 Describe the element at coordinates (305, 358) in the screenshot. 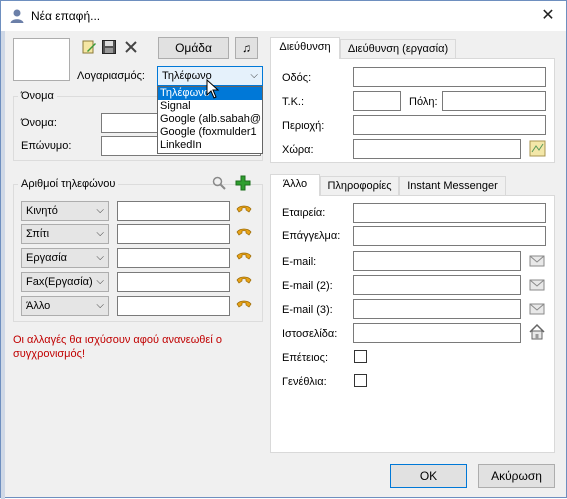

I see `anniversary-label: Επέτειος:` at that location.